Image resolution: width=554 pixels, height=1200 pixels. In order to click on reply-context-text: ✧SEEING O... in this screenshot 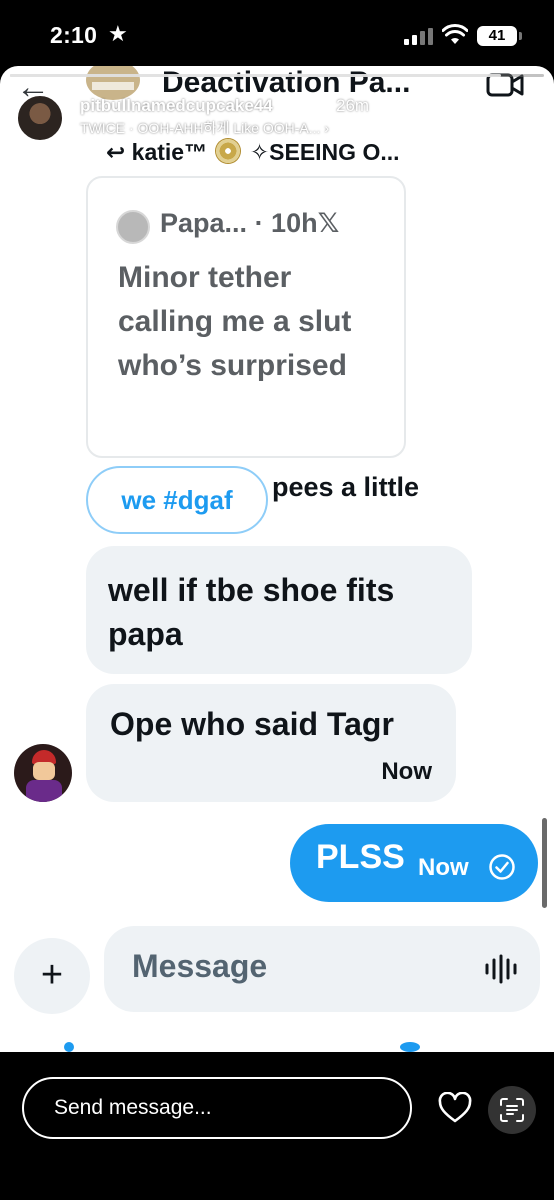, I will do `click(324, 152)`.